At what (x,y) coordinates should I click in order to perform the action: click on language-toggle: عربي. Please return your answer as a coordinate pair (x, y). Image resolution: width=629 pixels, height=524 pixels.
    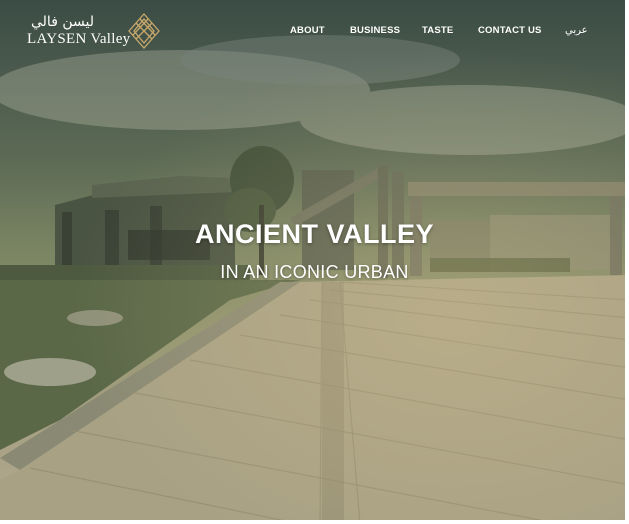
    Looking at the image, I should click on (576, 30).